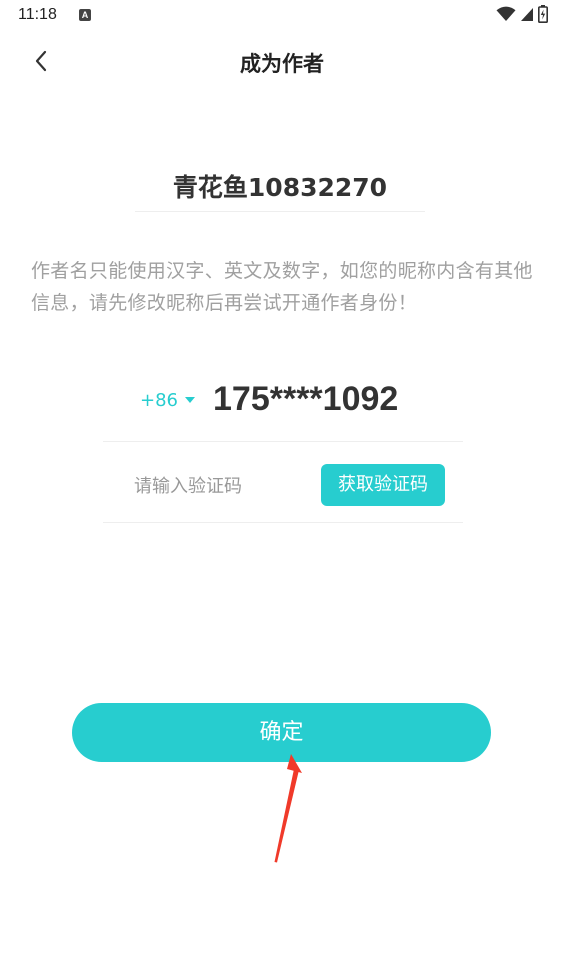  Describe the element at coordinates (220, 486) in the screenshot. I see `verification-code-input` at that location.